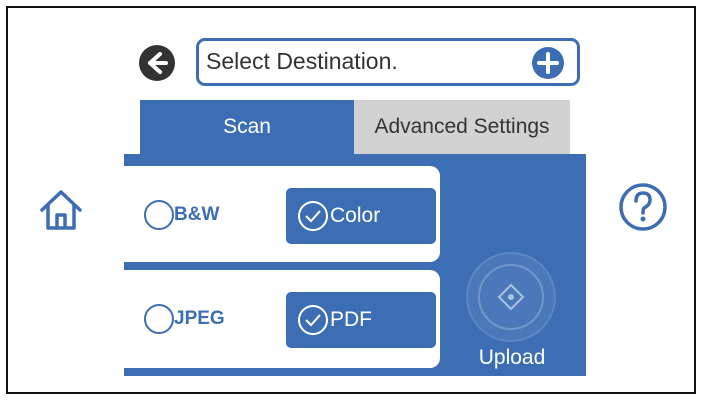 This screenshot has height=401, width=704. I want to click on upload-start-button, so click(511, 297).